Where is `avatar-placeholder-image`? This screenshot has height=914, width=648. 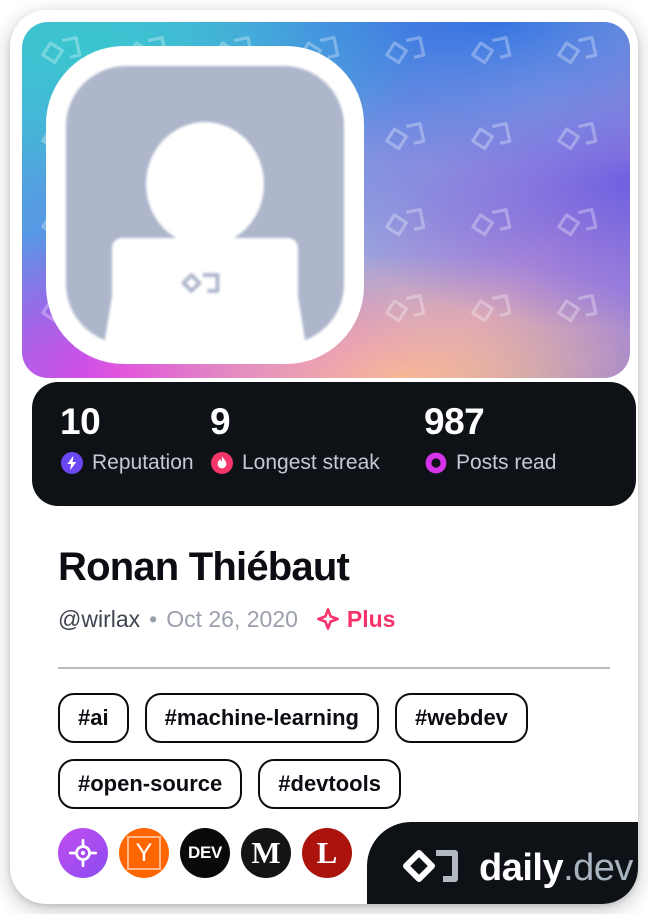 avatar-placeholder-image is located at coordinates (205, 205).